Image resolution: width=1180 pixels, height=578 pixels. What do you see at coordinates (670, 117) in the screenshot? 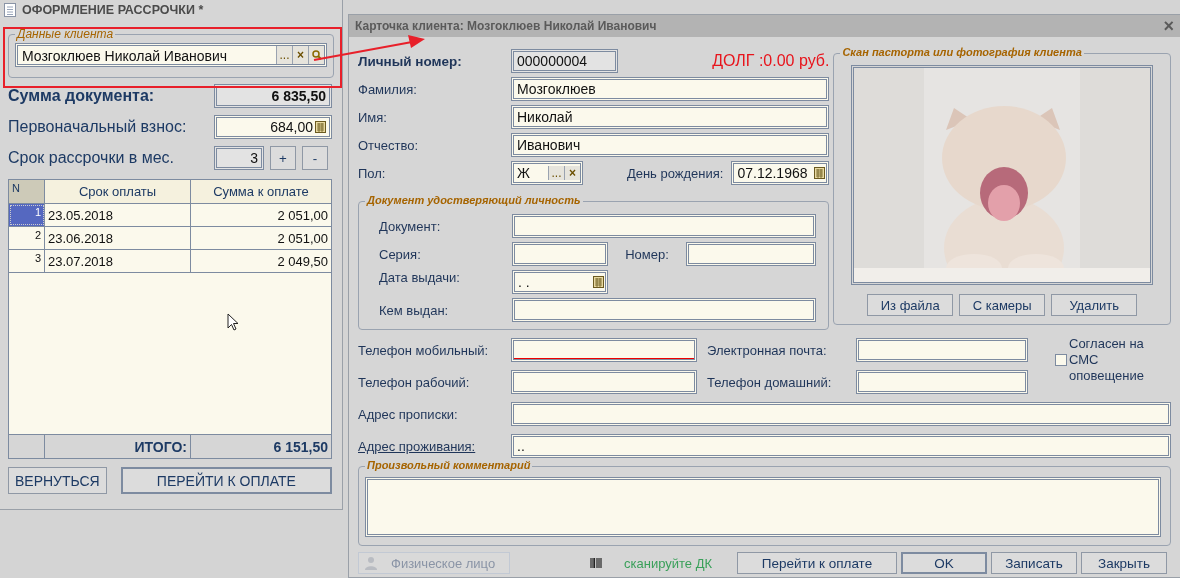
I see `text-field: Николай` at bounding box center [670, 117].